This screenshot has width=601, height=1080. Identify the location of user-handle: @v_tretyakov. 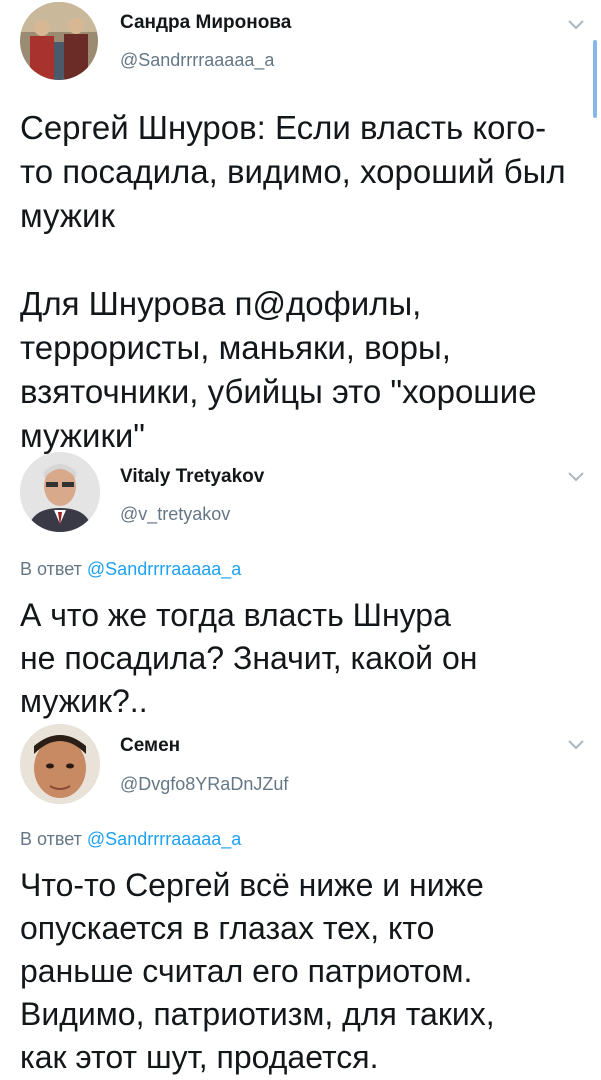
(175, 514).